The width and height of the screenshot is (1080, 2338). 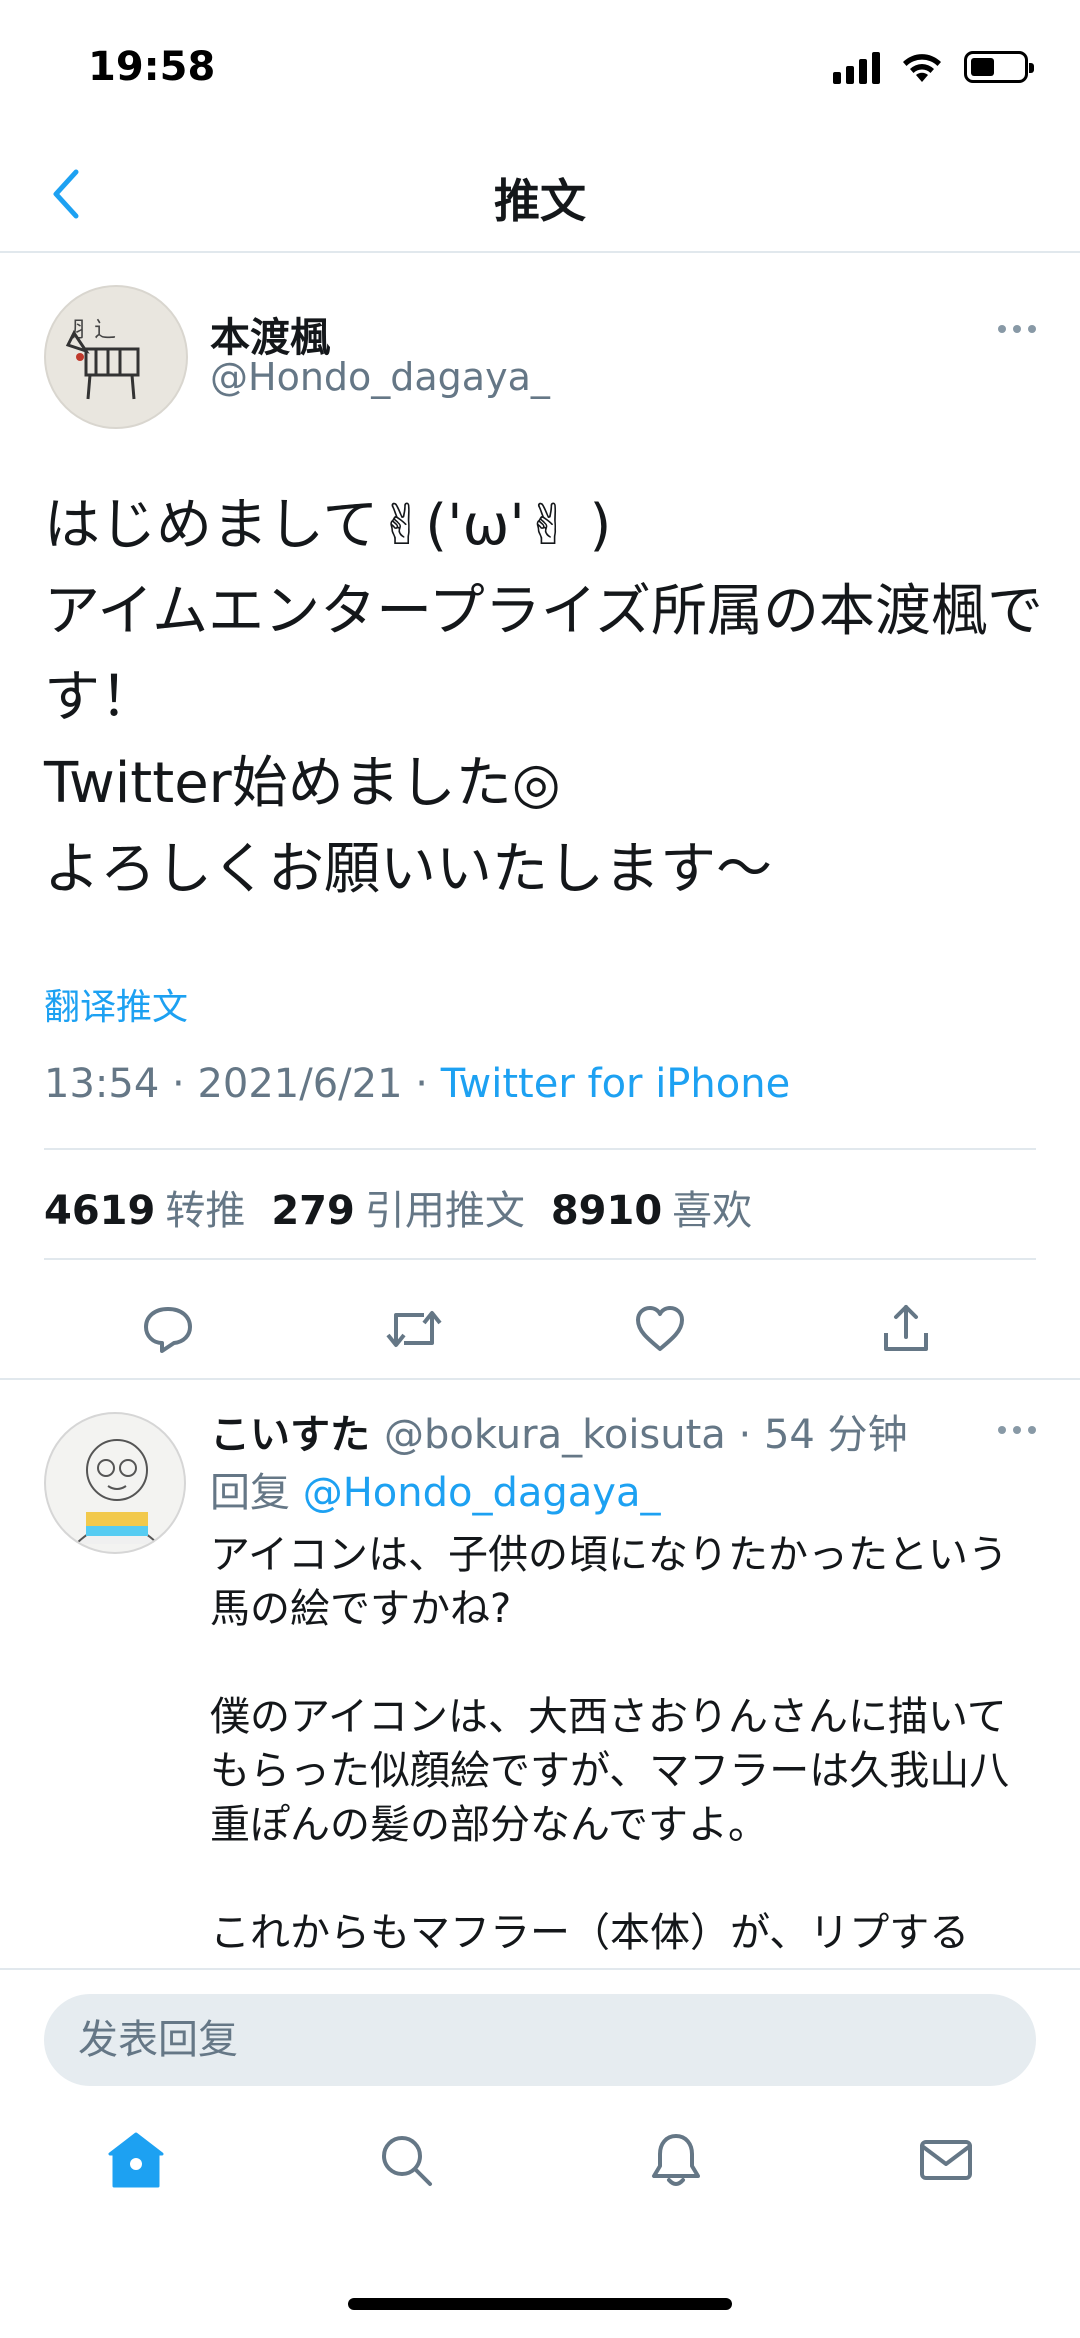 I want to click on share-button, so click(x=906, y=1329).